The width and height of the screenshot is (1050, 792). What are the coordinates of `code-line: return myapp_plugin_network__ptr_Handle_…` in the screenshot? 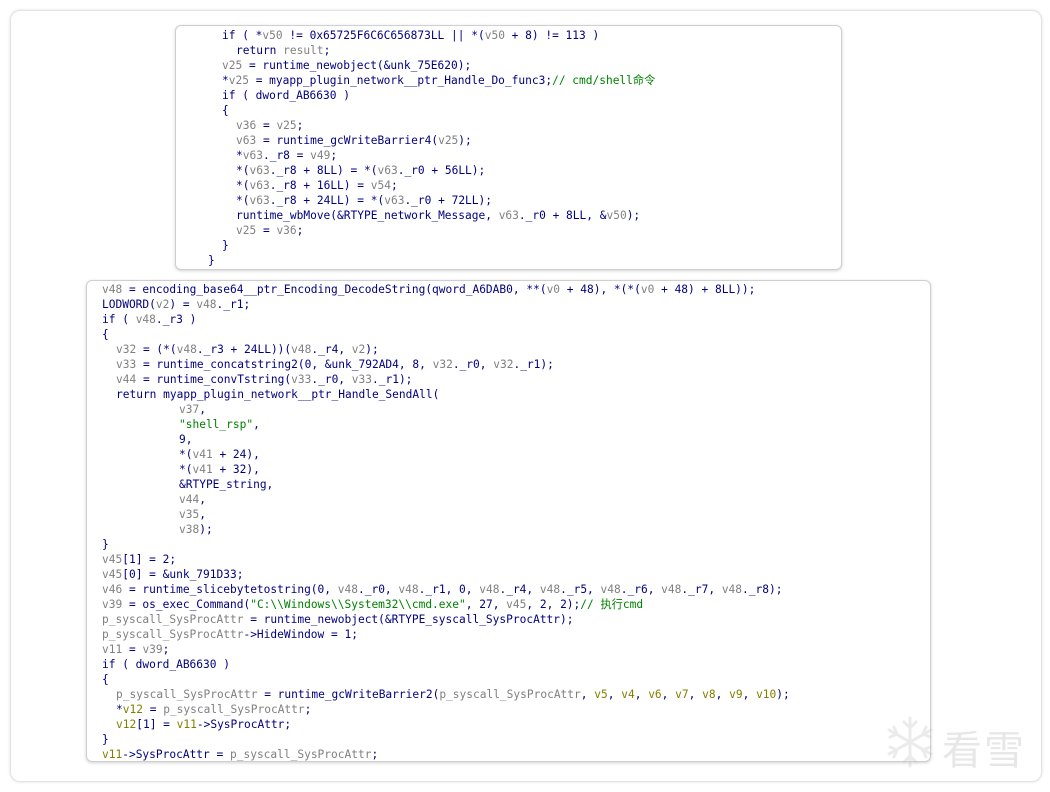 It's located at (438, 394).